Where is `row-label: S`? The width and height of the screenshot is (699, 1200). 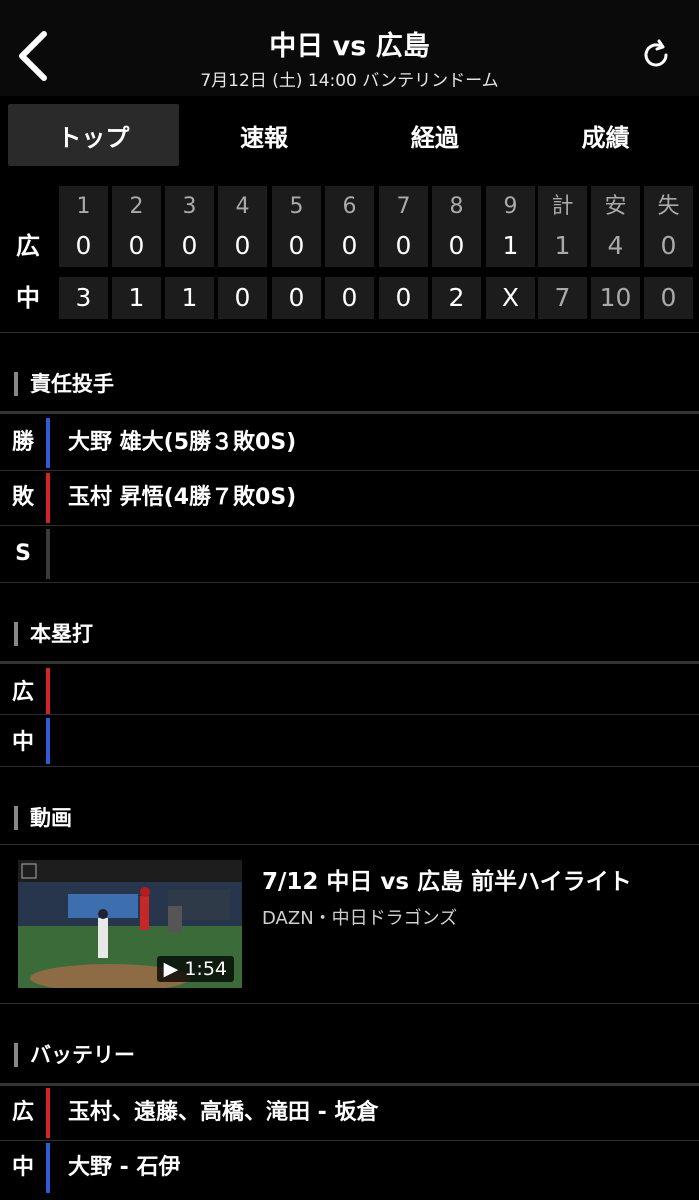
row-label: S is located at coordinates (23, 553).